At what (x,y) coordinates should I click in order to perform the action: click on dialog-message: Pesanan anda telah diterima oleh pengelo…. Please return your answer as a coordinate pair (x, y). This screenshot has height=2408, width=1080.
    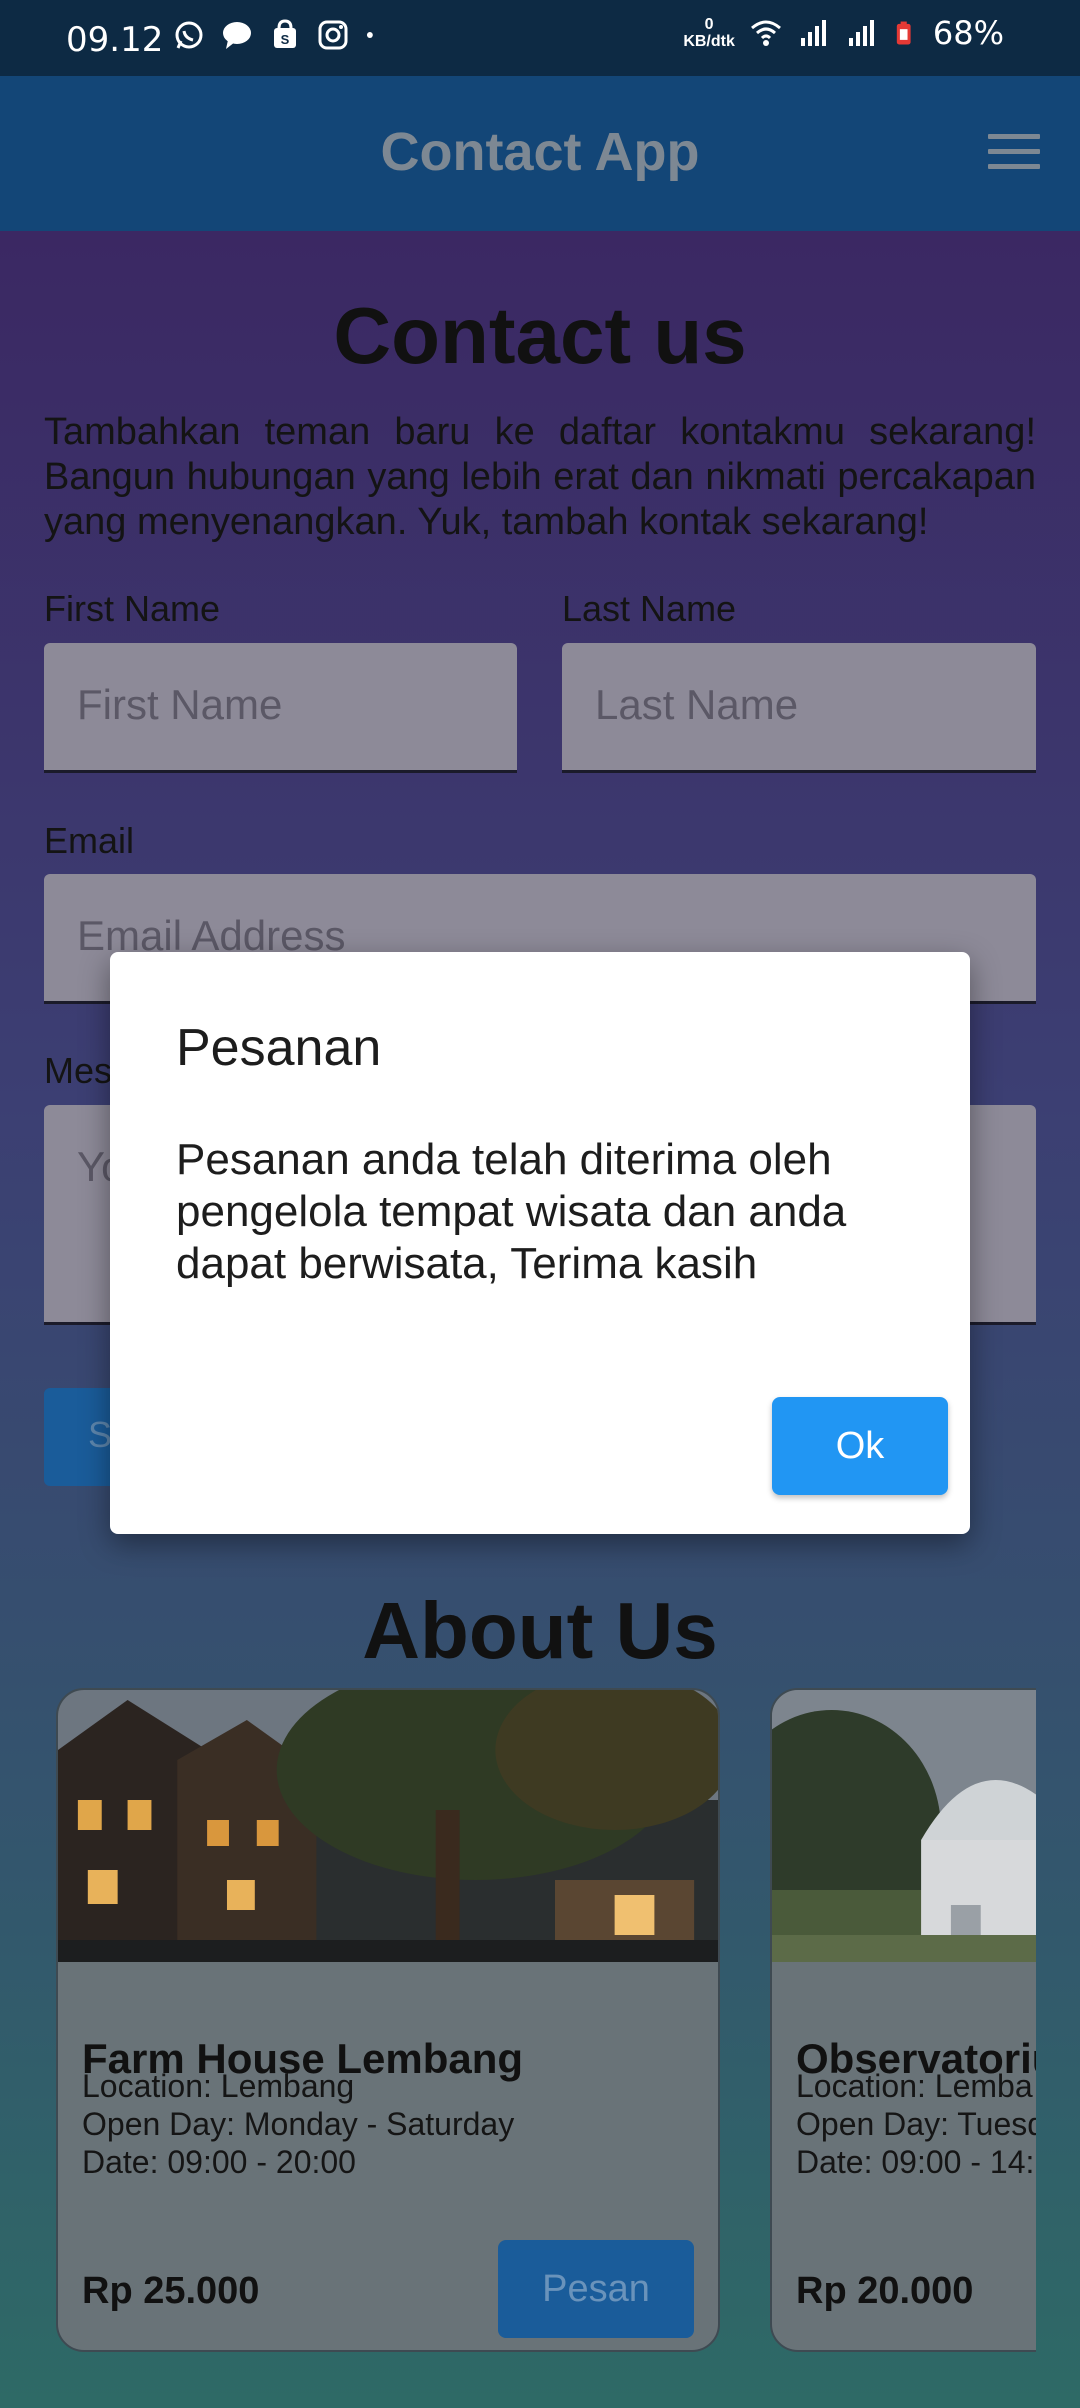
    Looking at the image, I should click on (511, 1211).